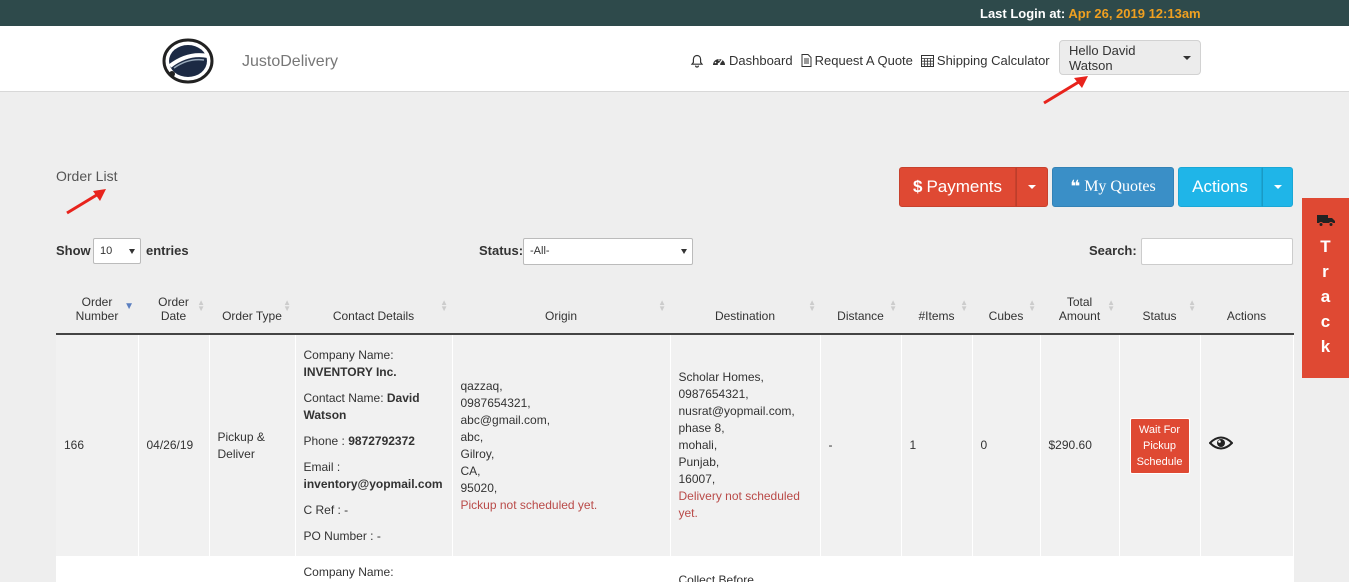  What do you see at coordinates (561, 308) in the screenshot?
I see `col-origin: Origin ▲ ▼` at bounding box center [561, 308].